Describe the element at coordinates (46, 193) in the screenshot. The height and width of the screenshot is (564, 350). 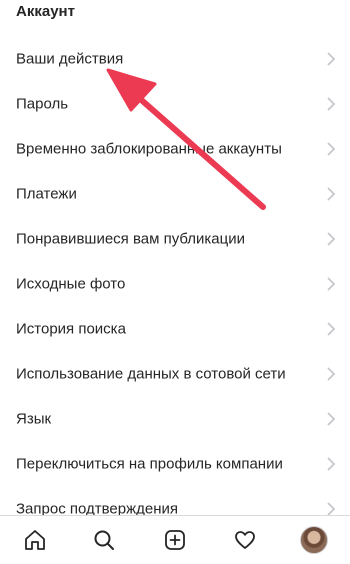
I see `menu-item-label: Платежи` at that location.